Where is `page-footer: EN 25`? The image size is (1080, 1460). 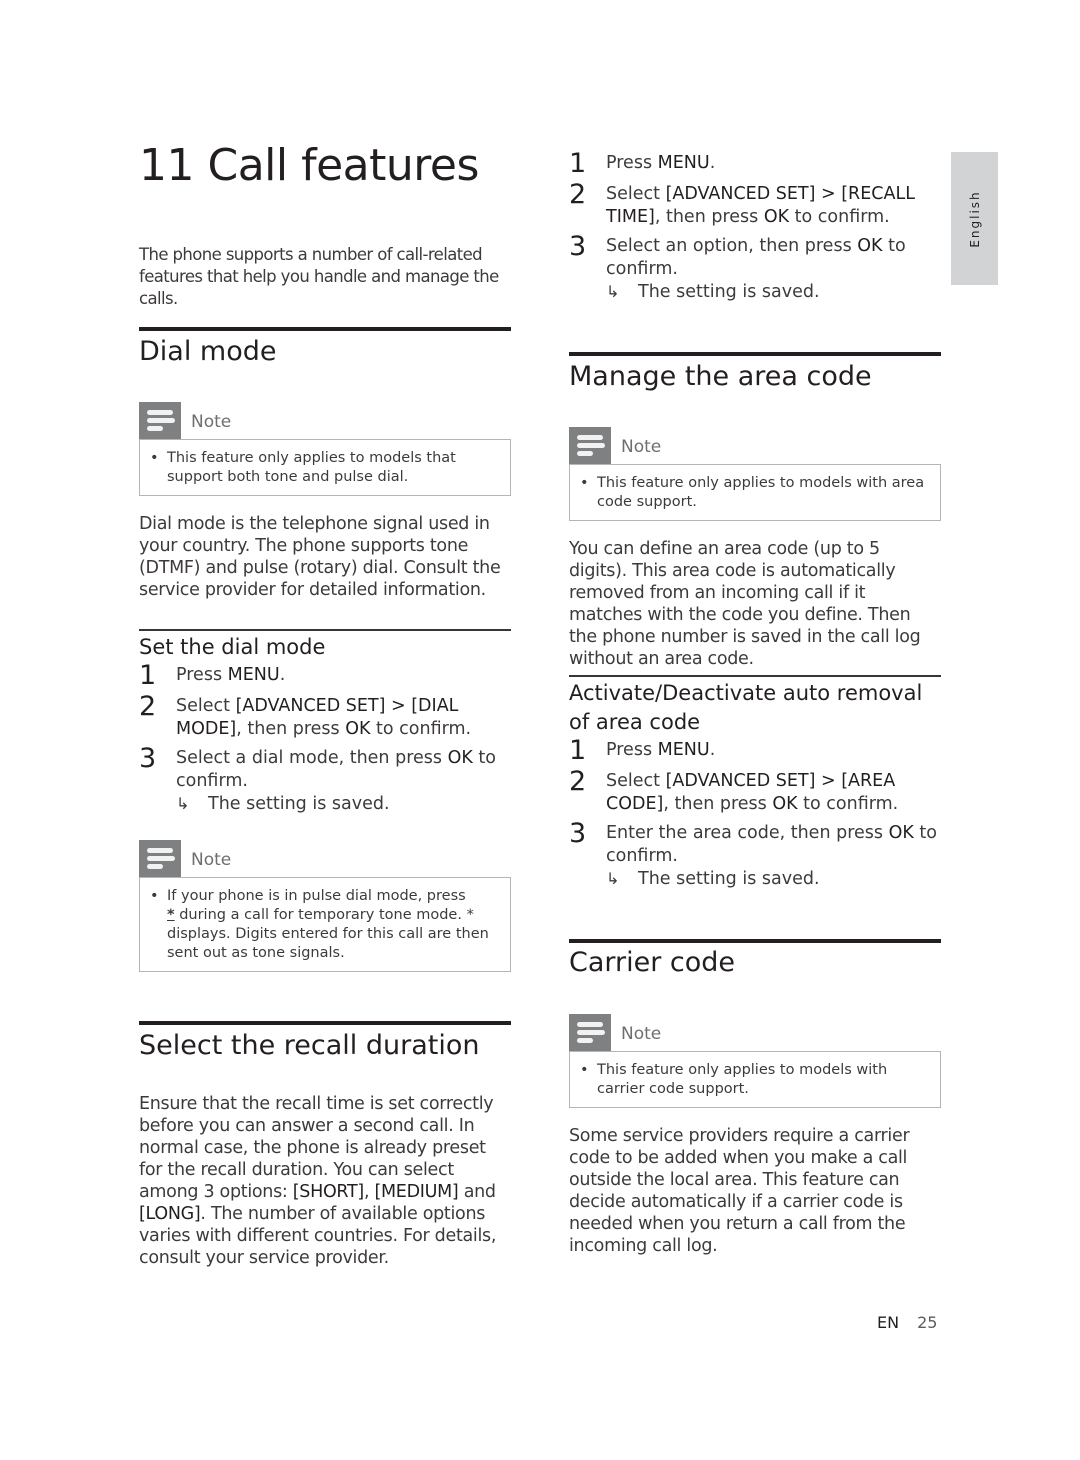
page-footer: EN 25 is located at coordinates (907, 1322).